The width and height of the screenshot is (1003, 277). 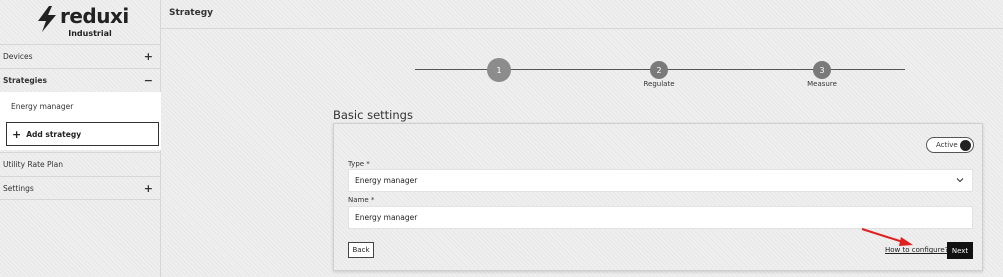 What do you see at coordinates (822, 70) in the screenshot?
I see `step-3: 3` at bounding box center [822, 70].